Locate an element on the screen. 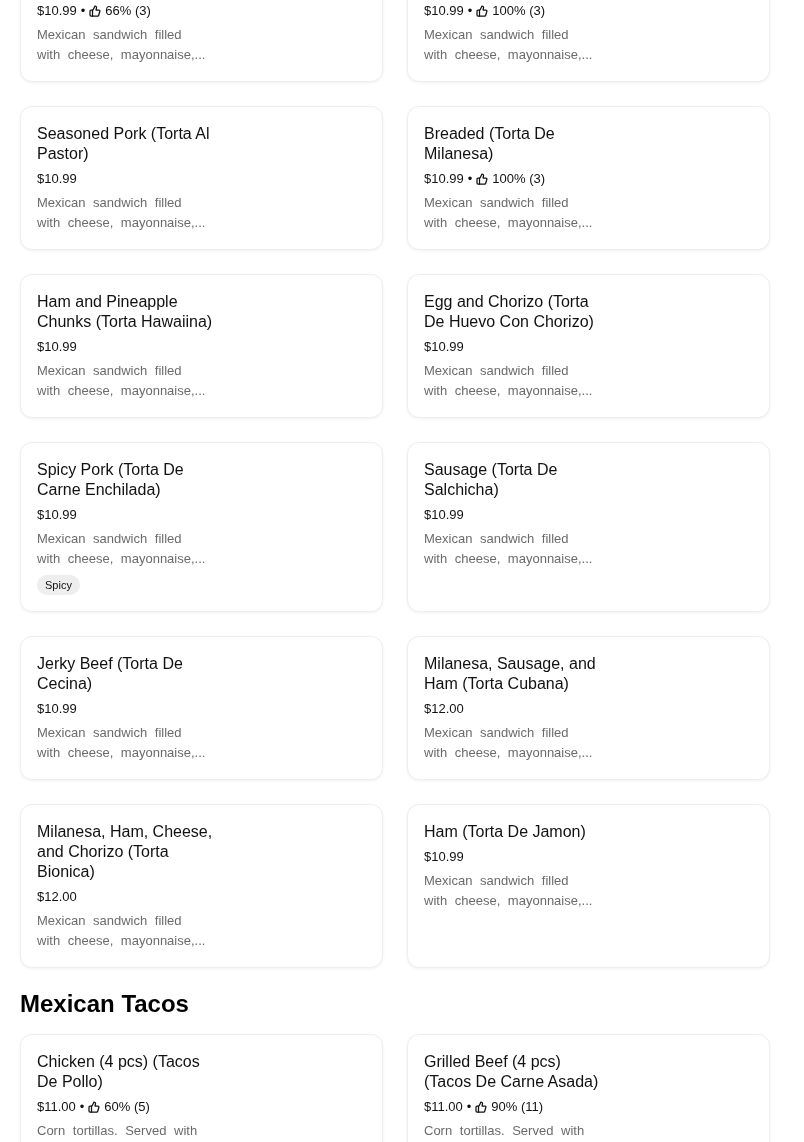 The width and height of the screenshot is (804, 1142). item-name: Spicy Pork (Torta De Carne Enchilada) is located at coordinates (111, 480).